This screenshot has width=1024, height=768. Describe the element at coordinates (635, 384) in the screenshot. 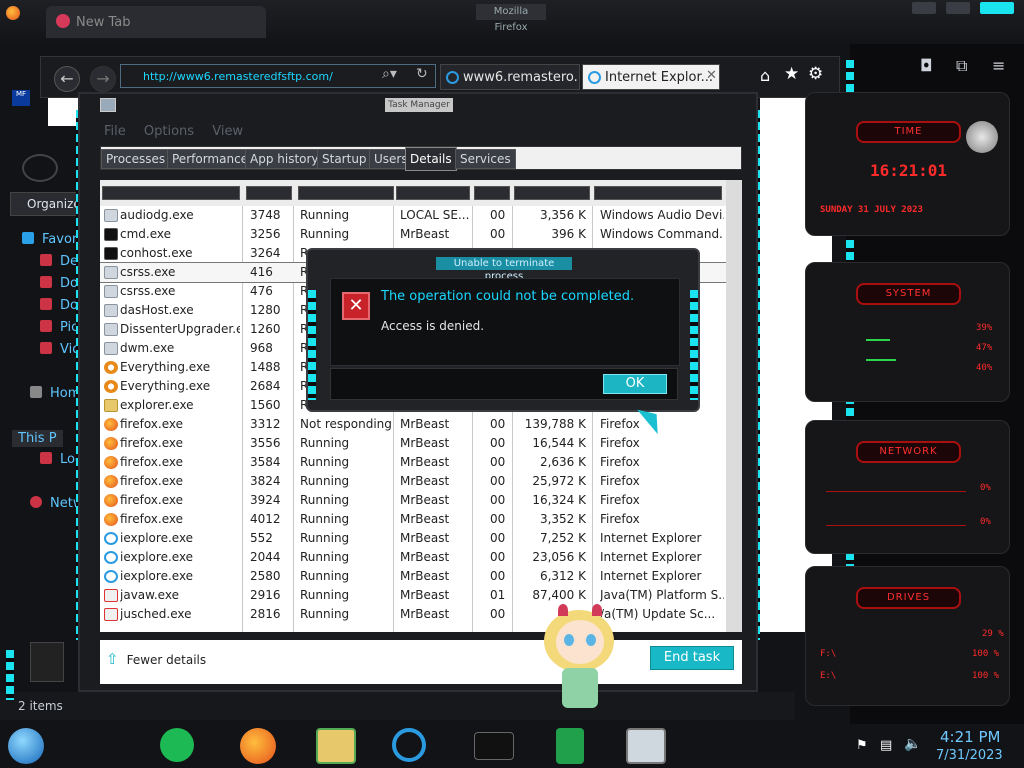

I see `ok-button: OK` at that location.